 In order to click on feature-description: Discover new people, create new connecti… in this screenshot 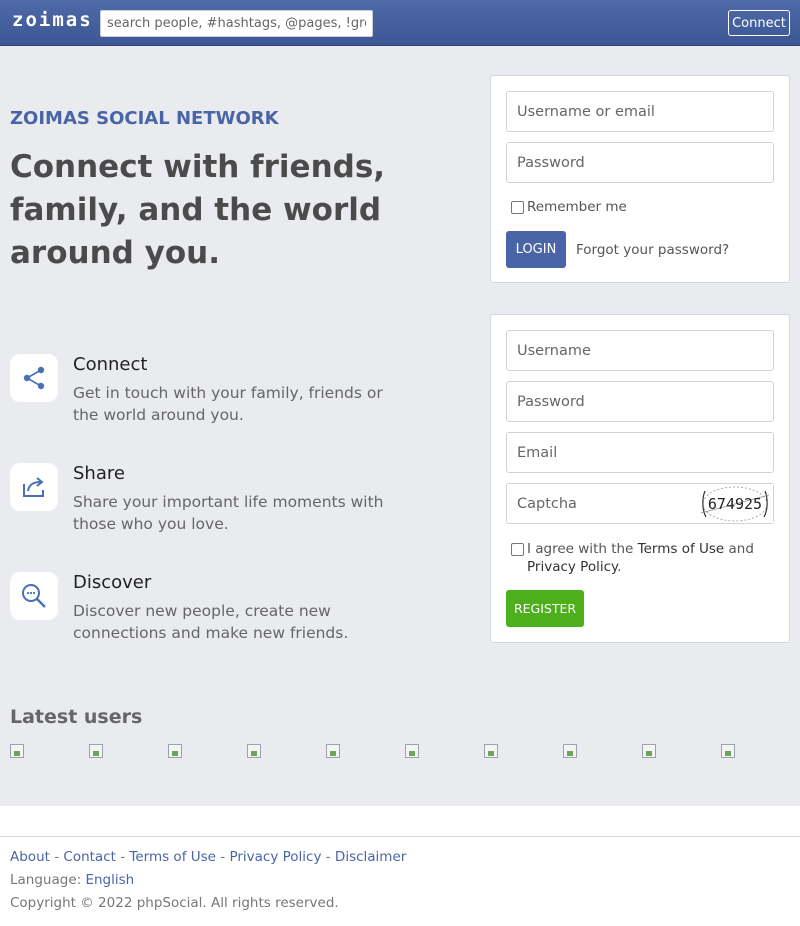, I will do `click(211, 622)`.